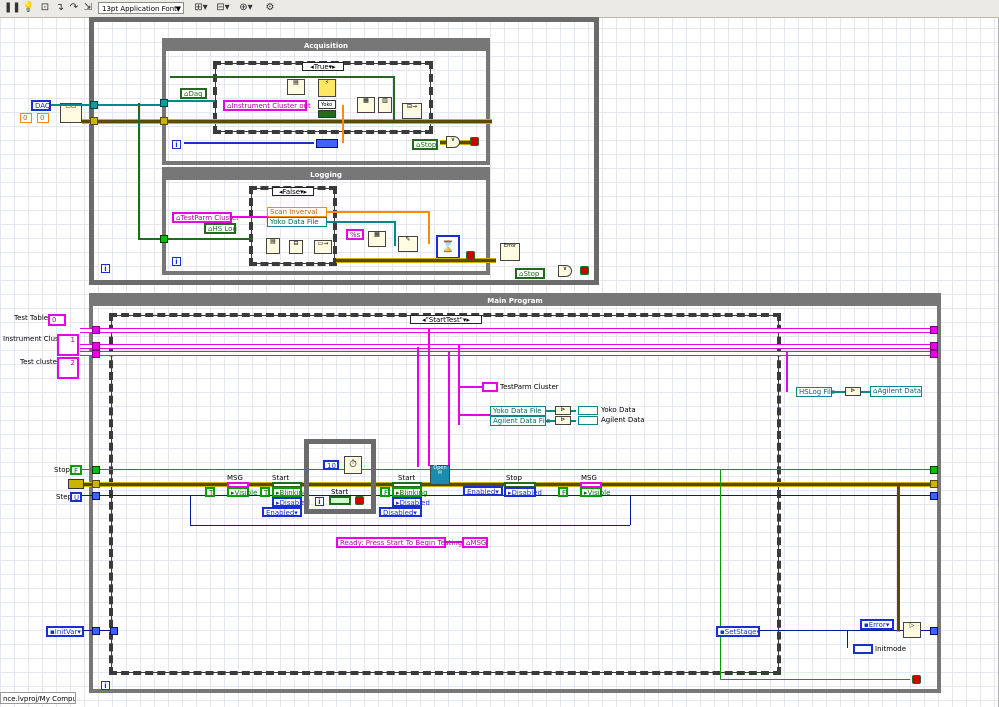 The width and height of the screenshot is (999, 707). Describe the element at coordinates (863, 649) in the screenshot. I see `initmode-indicator` at that location.